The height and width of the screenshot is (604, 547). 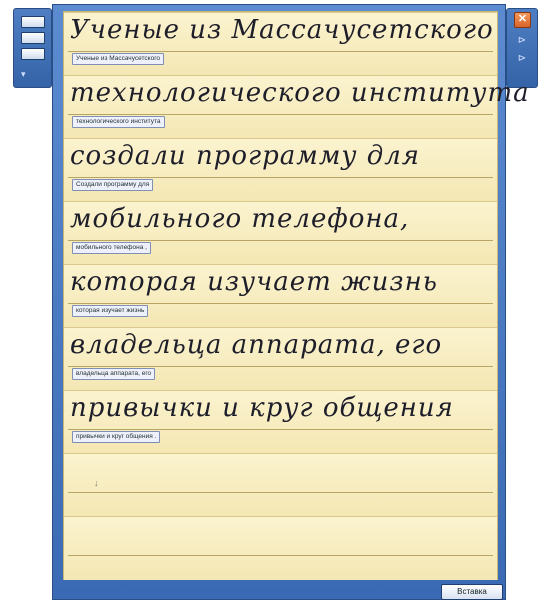 I want to click on handwritten-ink: создали программу для, so click(x=245, y=156).